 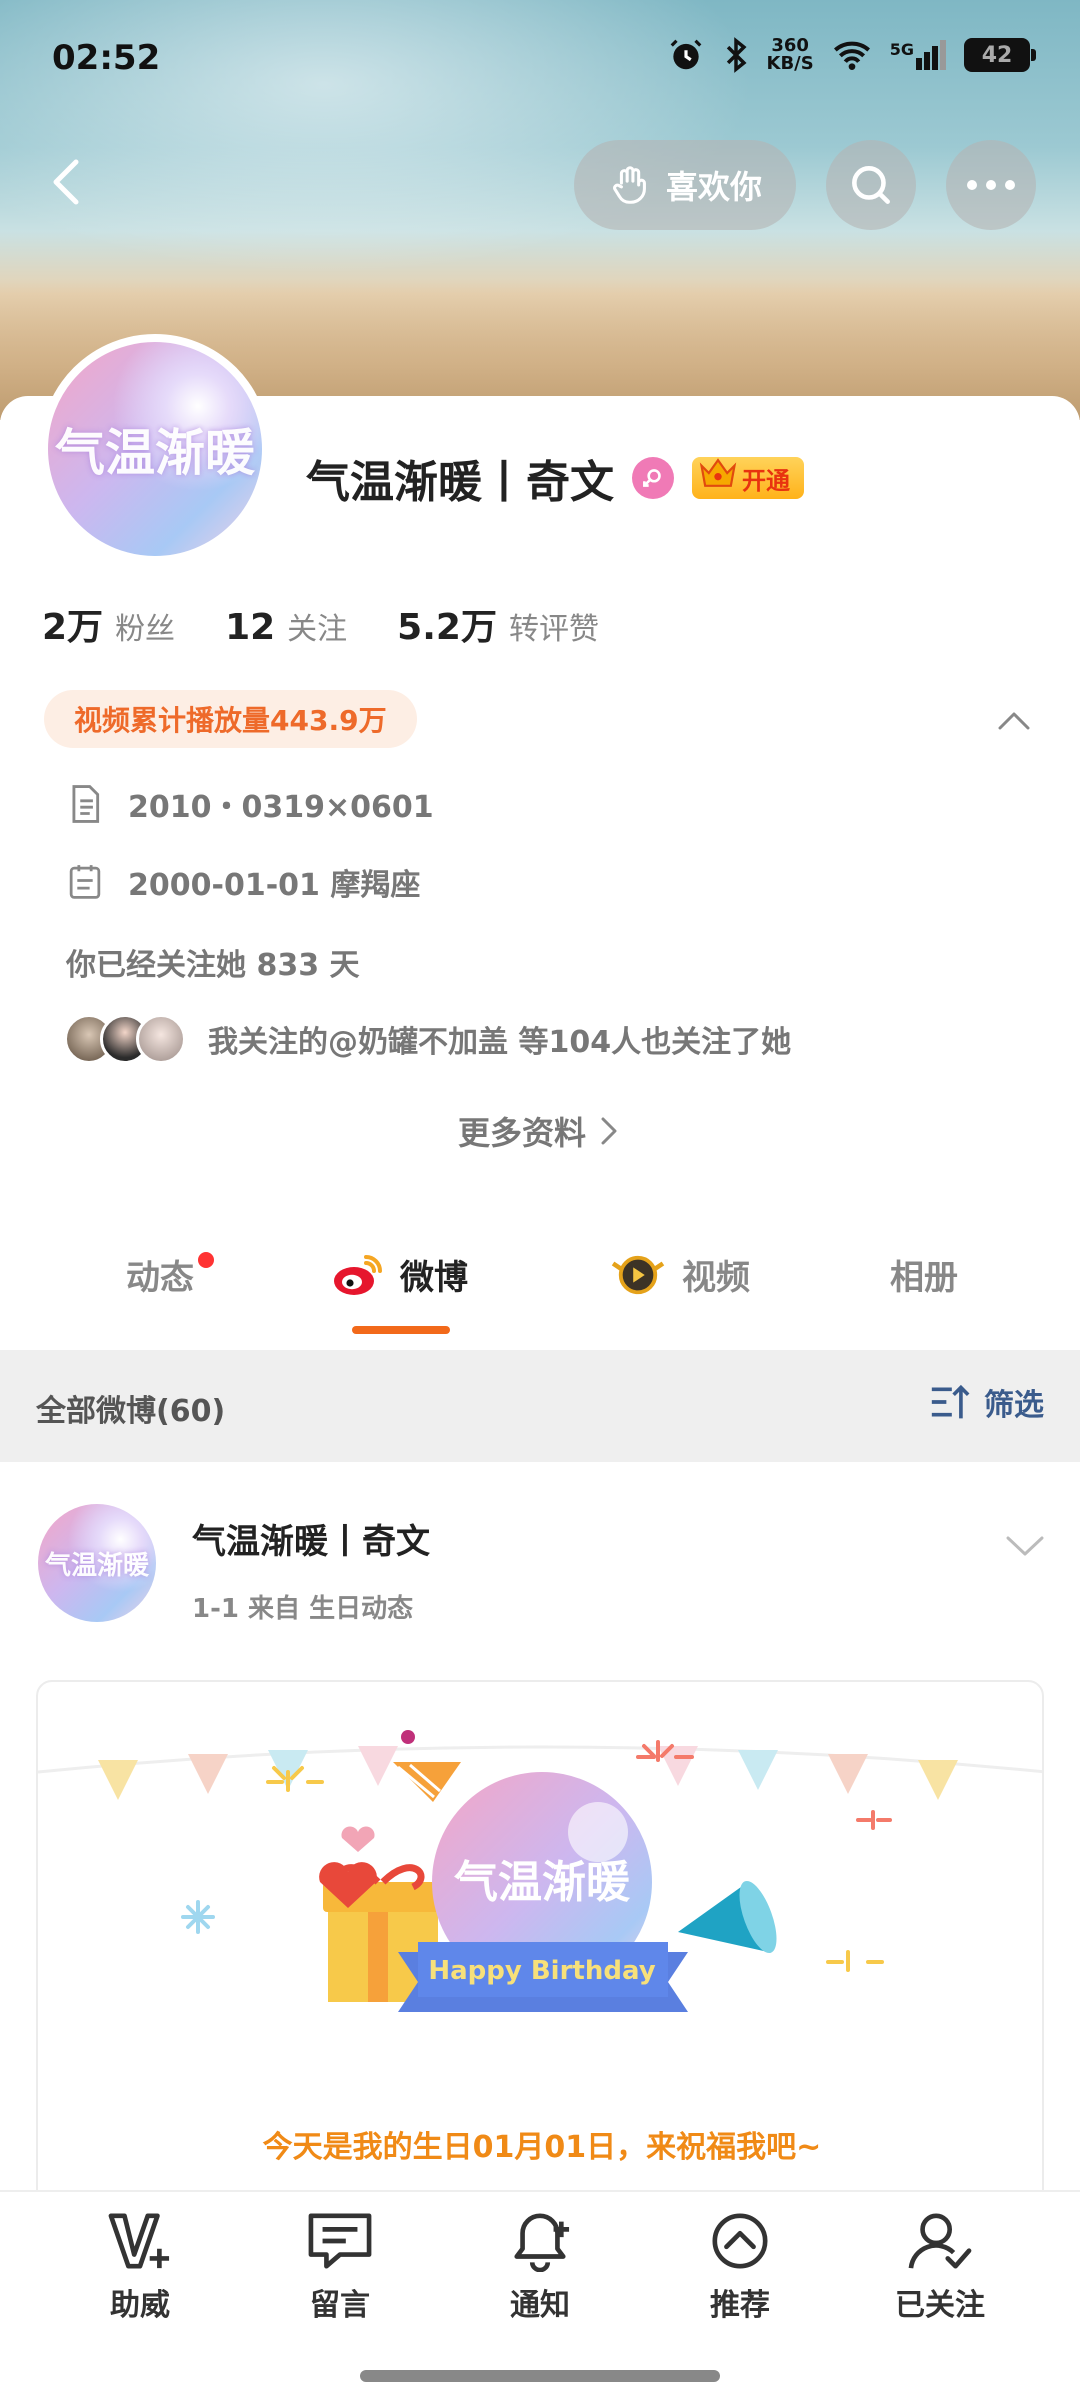 I want to click on wifi-icon, so click(x=851, y=55).